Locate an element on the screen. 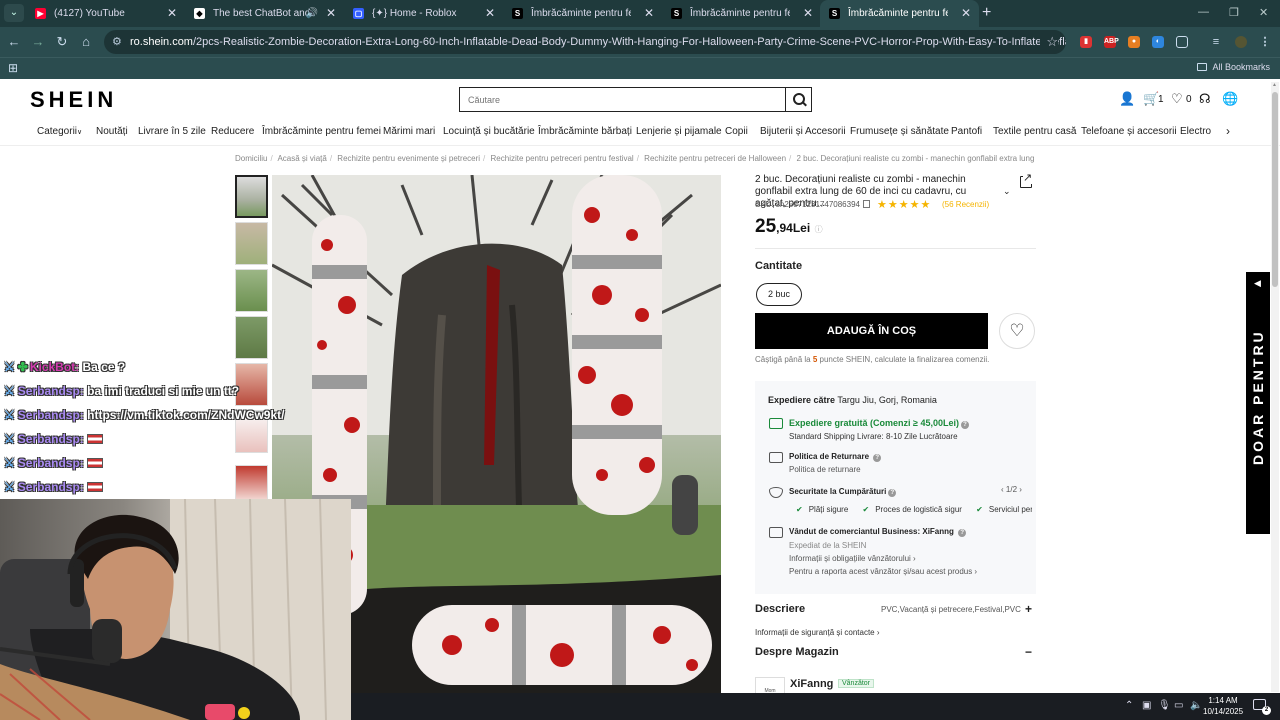 The height and width of the screenshot is (720, 1280). language-globe-icon: 🌐 is located at coordinates (1230, 99).